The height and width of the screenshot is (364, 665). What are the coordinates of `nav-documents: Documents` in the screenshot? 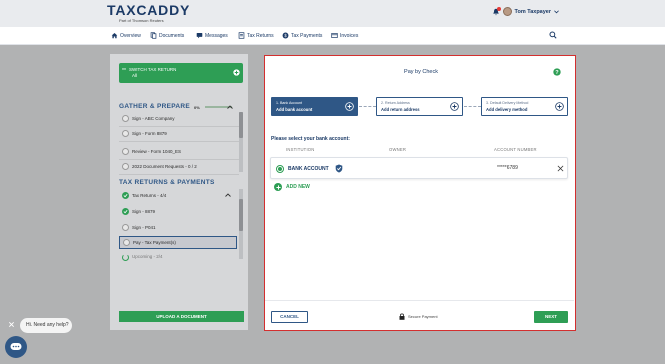 It's located at (167, 35).